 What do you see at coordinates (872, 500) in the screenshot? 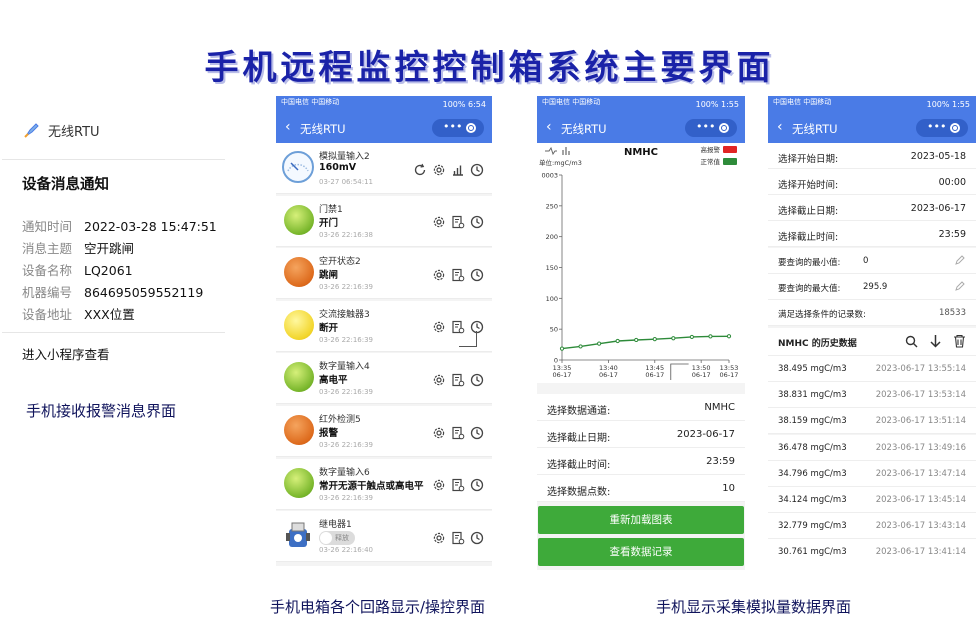
I see `history-record: 34.124 mgC/m3 2023-06-17 13:45:14` at bounding box center [872, 500].